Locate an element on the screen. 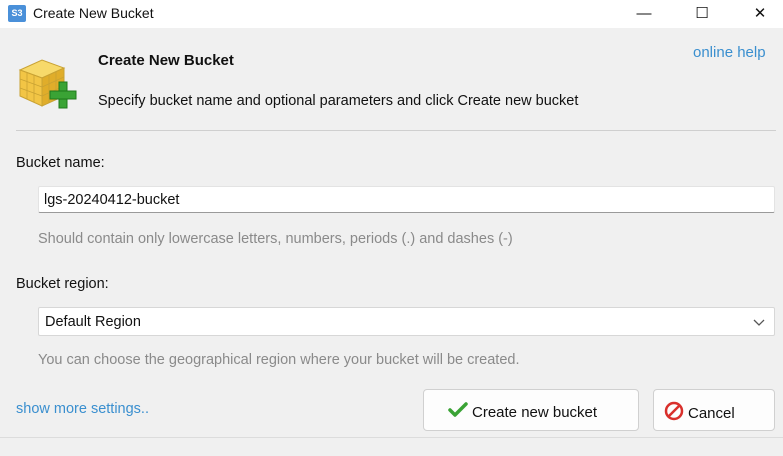 This screenshot has height=456, width=783. cancel-icon is located at coordinates (674, 413).